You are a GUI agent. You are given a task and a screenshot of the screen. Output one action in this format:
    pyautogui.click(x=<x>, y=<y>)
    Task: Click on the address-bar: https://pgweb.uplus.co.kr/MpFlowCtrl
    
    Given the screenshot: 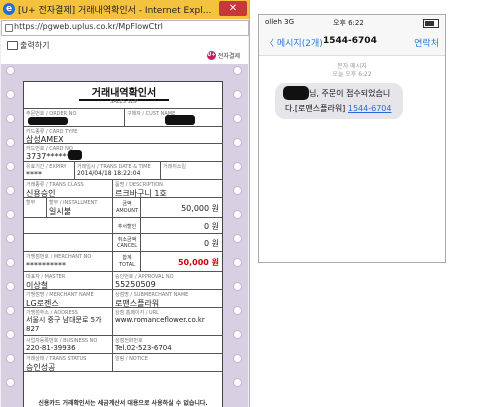 What is the action you would take?
    pyautogui.click(x=125, y=28)
    